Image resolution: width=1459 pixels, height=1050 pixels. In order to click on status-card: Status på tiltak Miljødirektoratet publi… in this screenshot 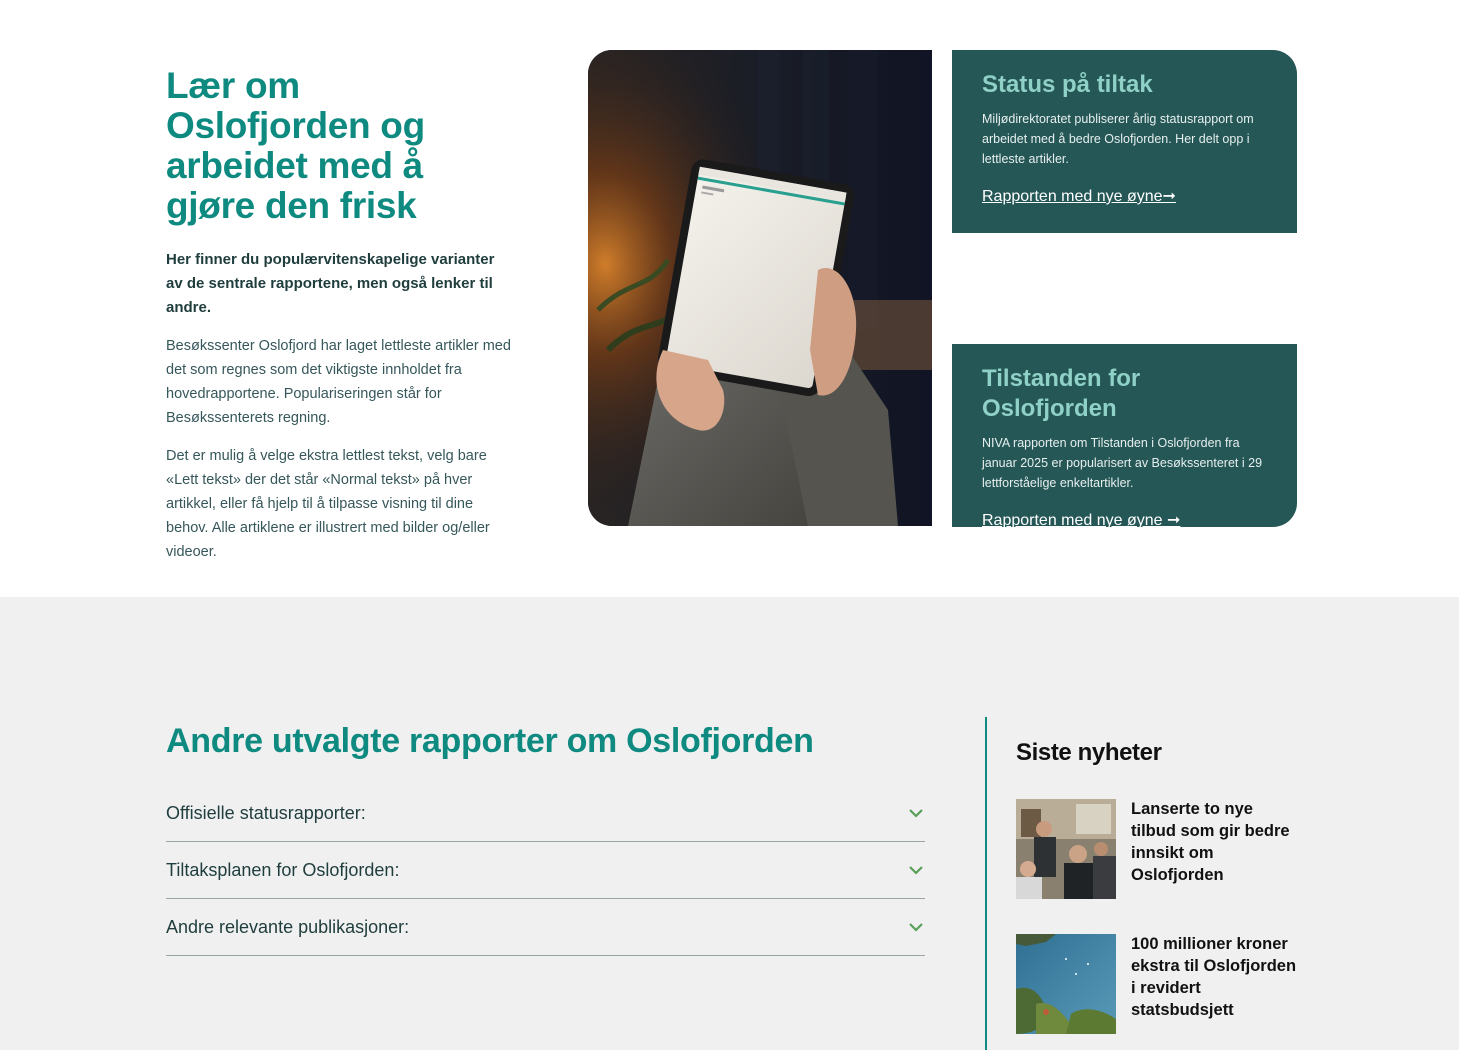, I will do `click(1124, 141)`.